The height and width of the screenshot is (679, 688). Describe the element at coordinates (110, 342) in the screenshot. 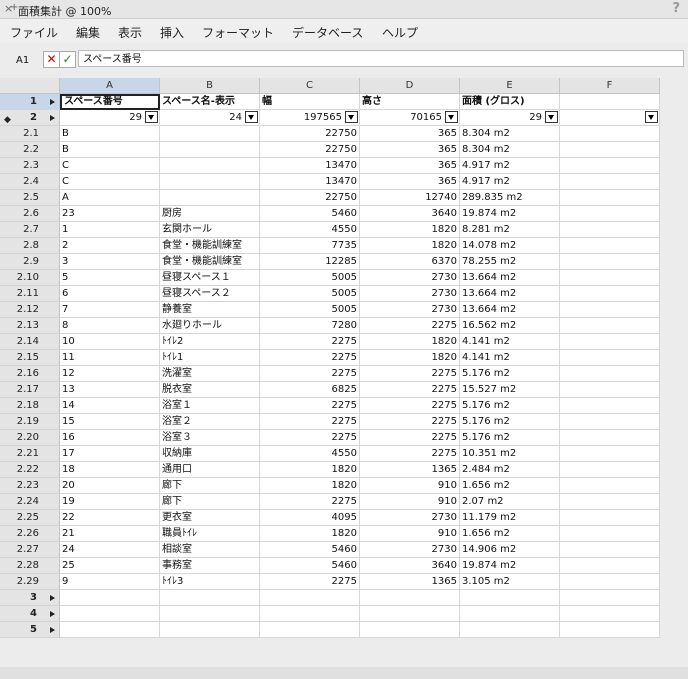

I see `cell-a: 10` at that location.